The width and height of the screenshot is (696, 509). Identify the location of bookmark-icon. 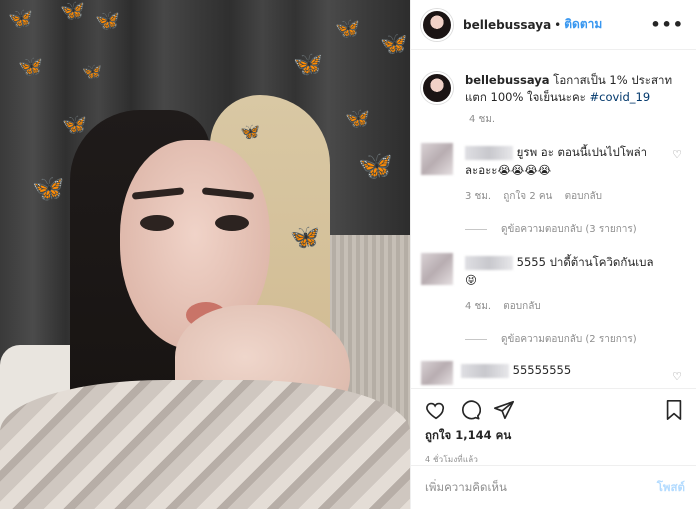
(674, 410).